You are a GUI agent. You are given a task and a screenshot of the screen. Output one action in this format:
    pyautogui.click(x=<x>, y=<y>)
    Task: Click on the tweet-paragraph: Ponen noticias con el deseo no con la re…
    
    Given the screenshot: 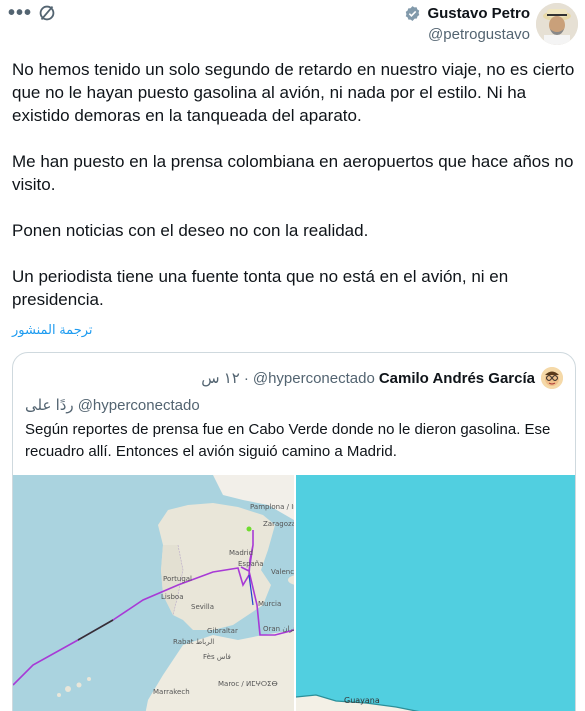 What is the action you would take?
    pyautogui.click(x=190, y=230)
    